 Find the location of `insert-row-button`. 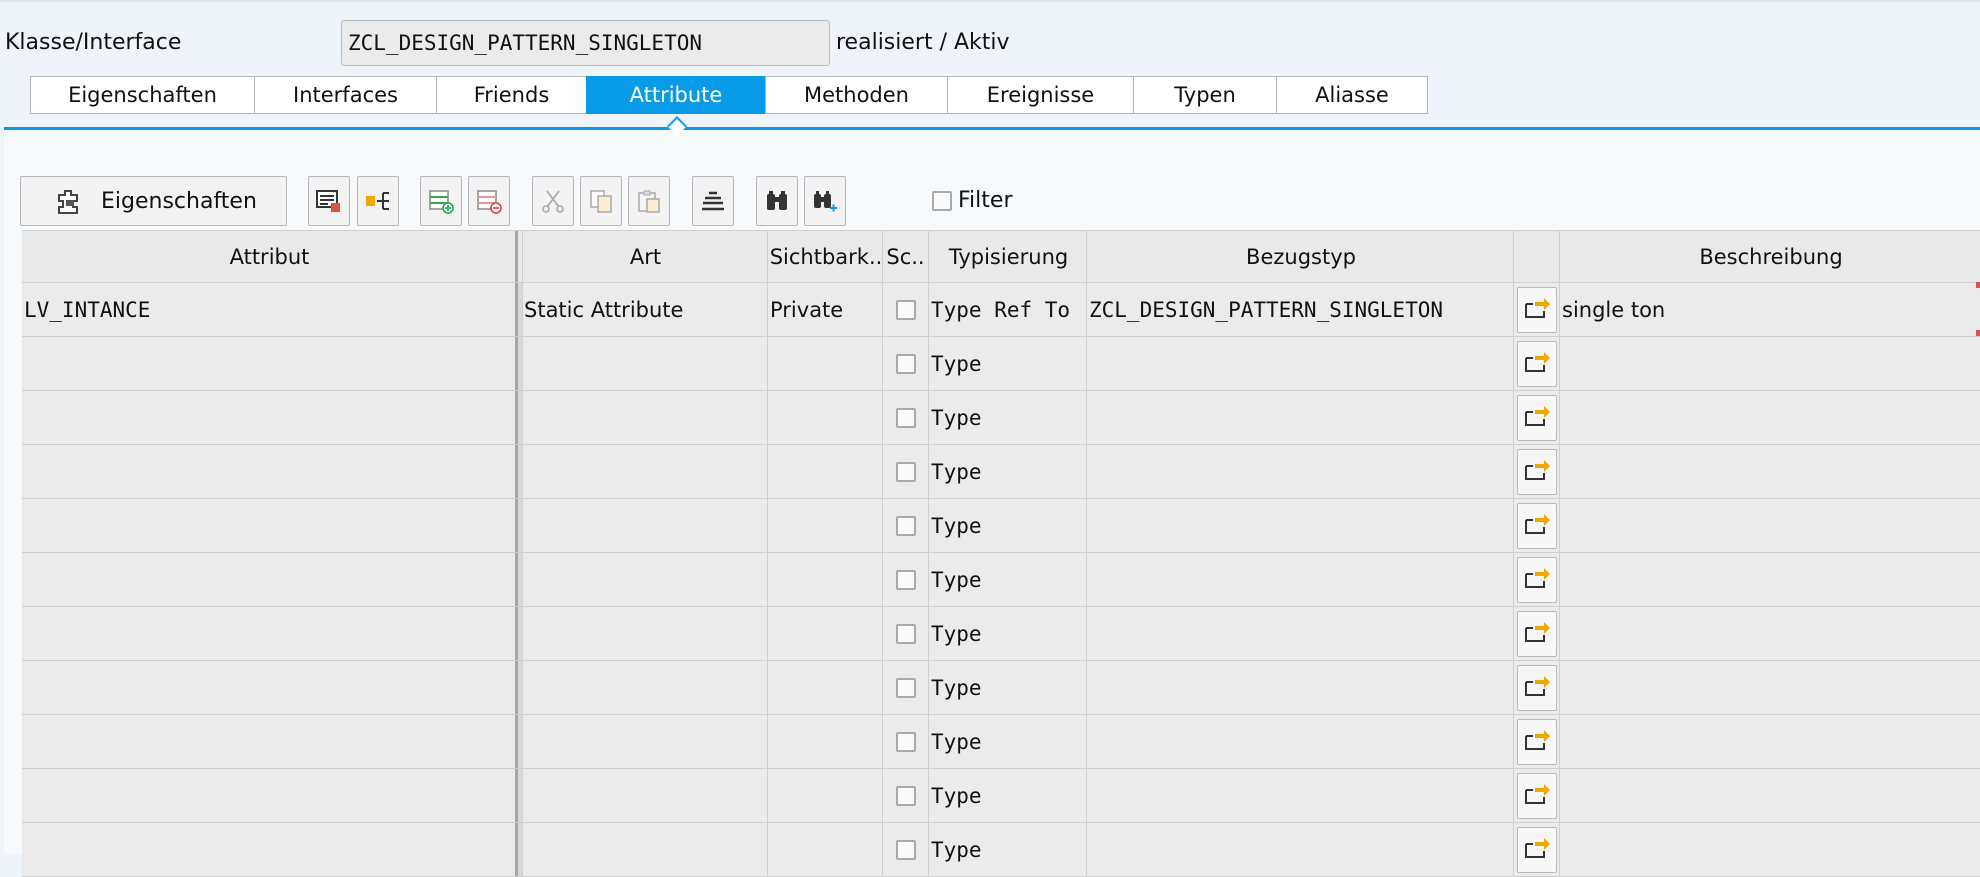

insert-row-button is located at coordinates (441, 201).